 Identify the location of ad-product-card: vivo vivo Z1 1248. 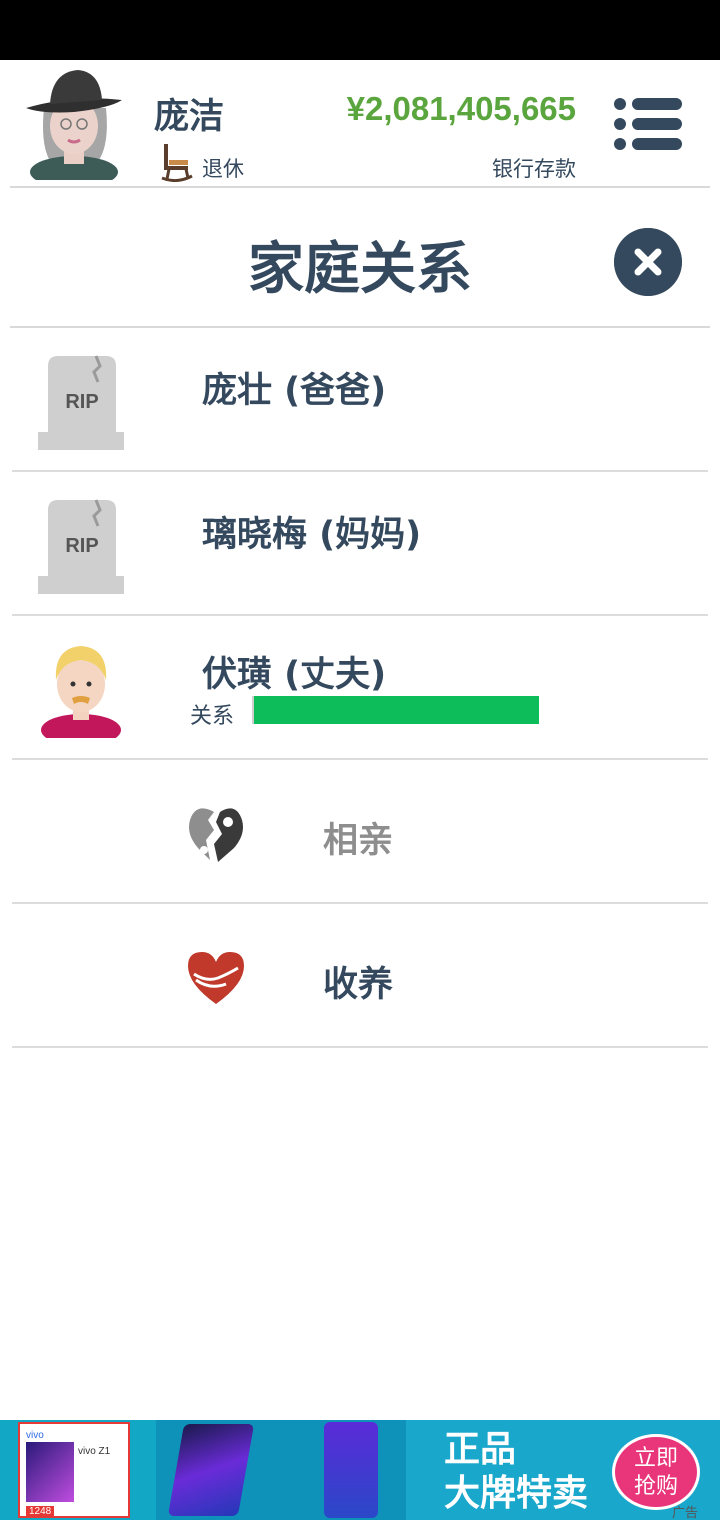
(78, 1470).